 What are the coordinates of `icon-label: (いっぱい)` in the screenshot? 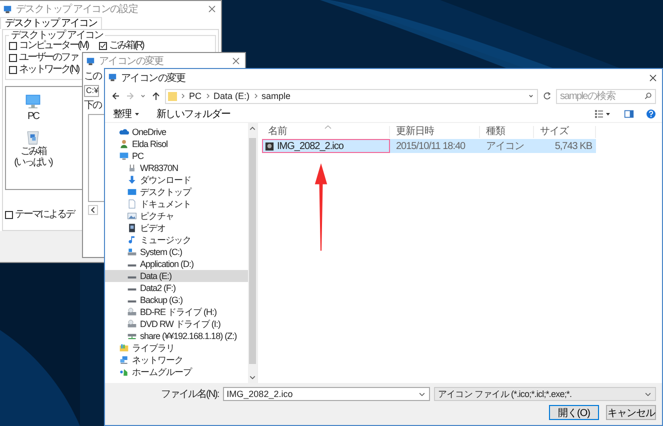 It's located at (33, 162).